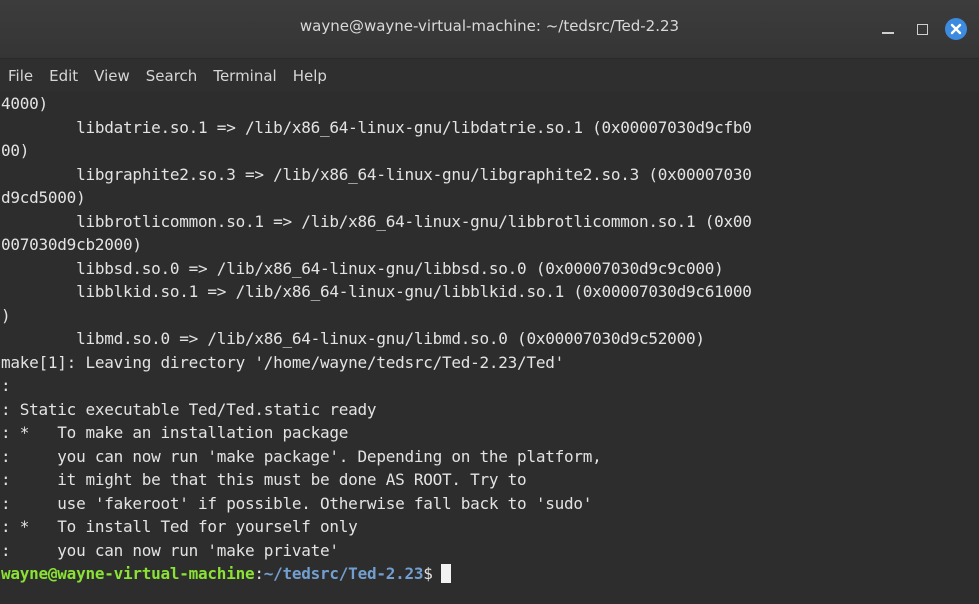 This screenshot has width=979, height=604. I want to click on menu-search: Search, so click(172, 76).